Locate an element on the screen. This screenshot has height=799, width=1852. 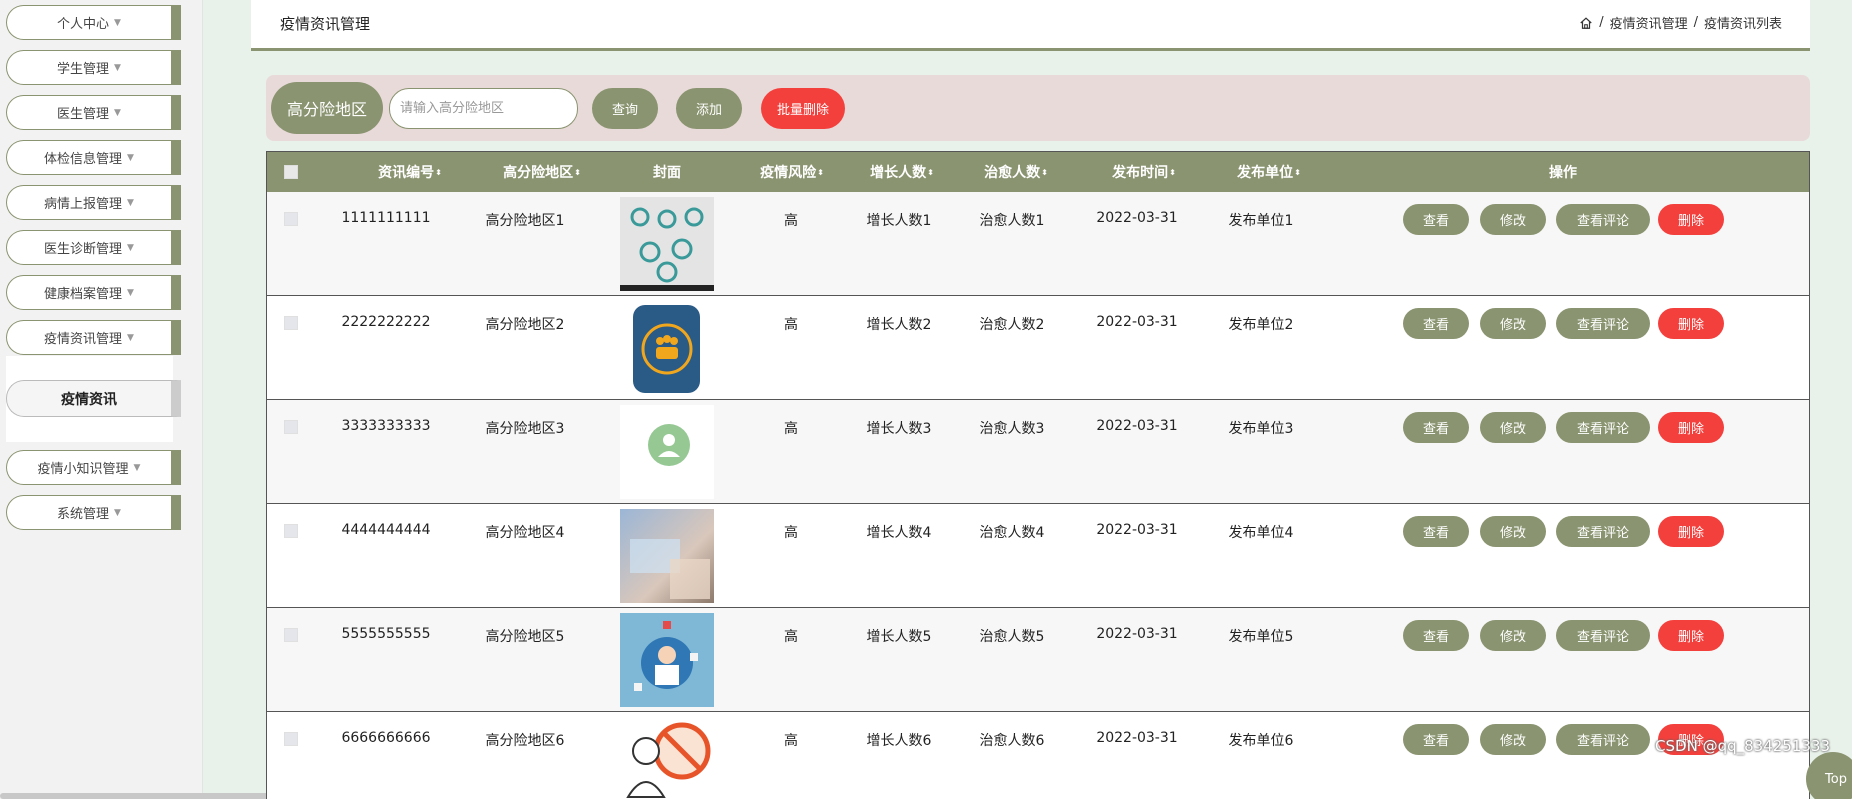
sidebar-item-label: 个人中心 is located at coordinates (83, 24).